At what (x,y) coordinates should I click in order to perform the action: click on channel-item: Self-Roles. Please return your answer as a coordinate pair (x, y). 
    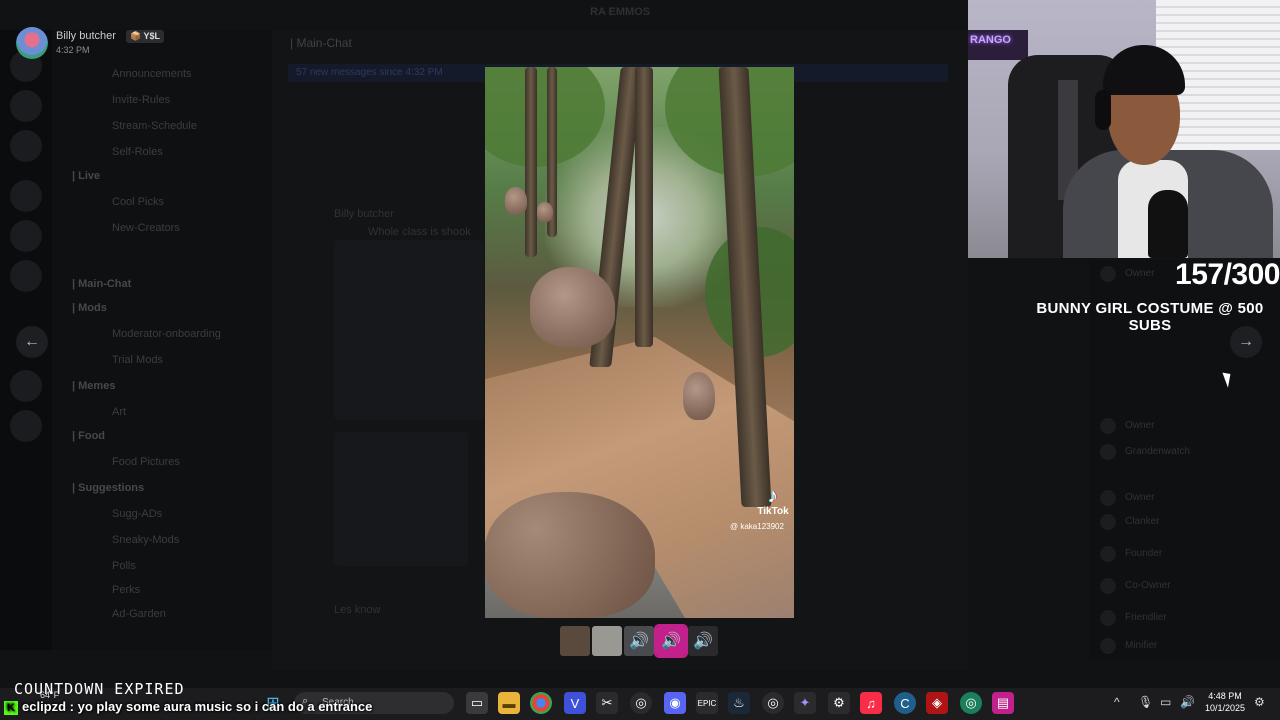
    Looking at the image, I should click on (137, 152).